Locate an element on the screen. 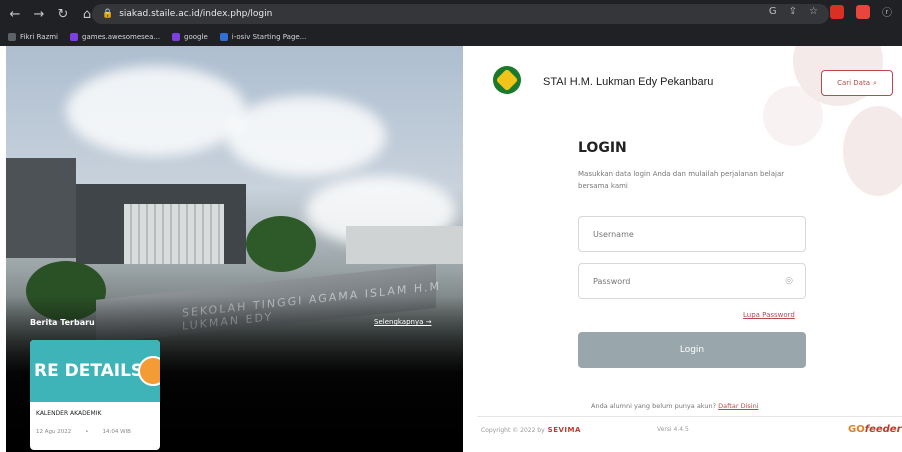 The height and width of the screenshot is (452, 902). institution-name: STAI H.M. Lukman Edy Pekanbaru is located at coordinates (628, 82).